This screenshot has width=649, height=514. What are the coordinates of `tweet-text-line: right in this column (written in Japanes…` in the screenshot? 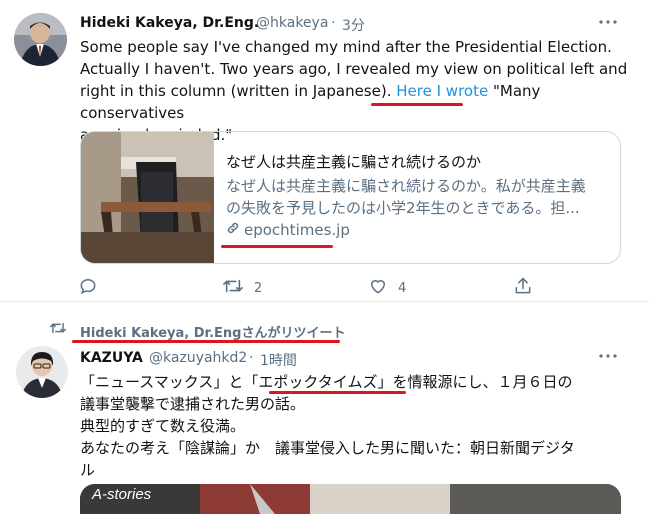 It's located at (310, 102).